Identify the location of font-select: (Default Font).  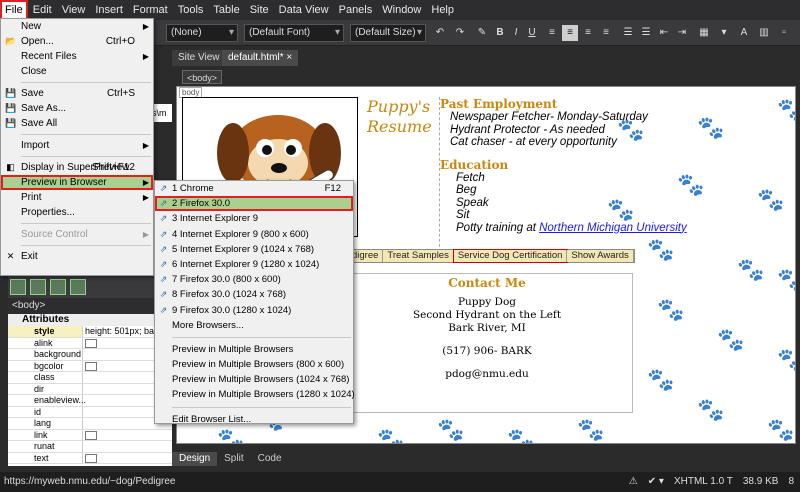
(294, 33).